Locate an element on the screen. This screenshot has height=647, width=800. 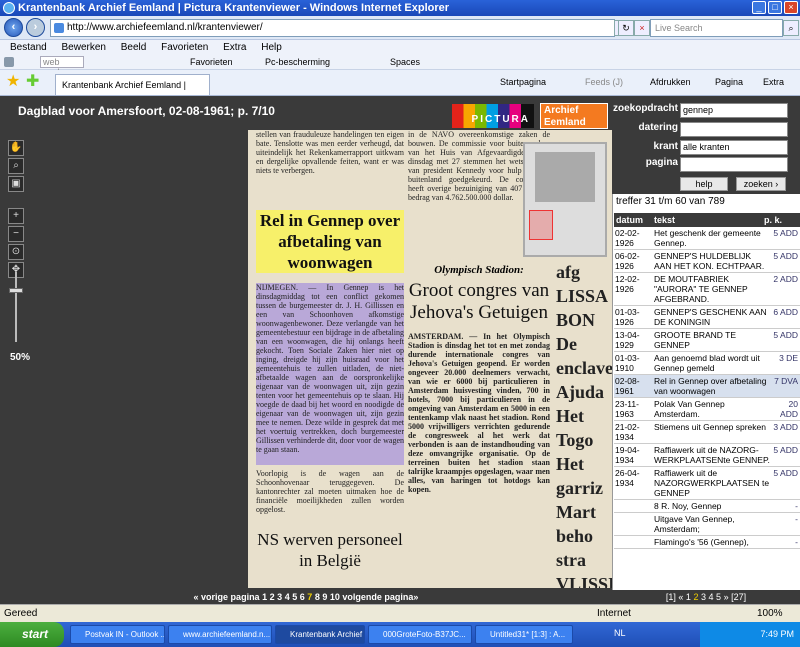
add-favorite-icon: ✚ is located at coordinates (32, 82).